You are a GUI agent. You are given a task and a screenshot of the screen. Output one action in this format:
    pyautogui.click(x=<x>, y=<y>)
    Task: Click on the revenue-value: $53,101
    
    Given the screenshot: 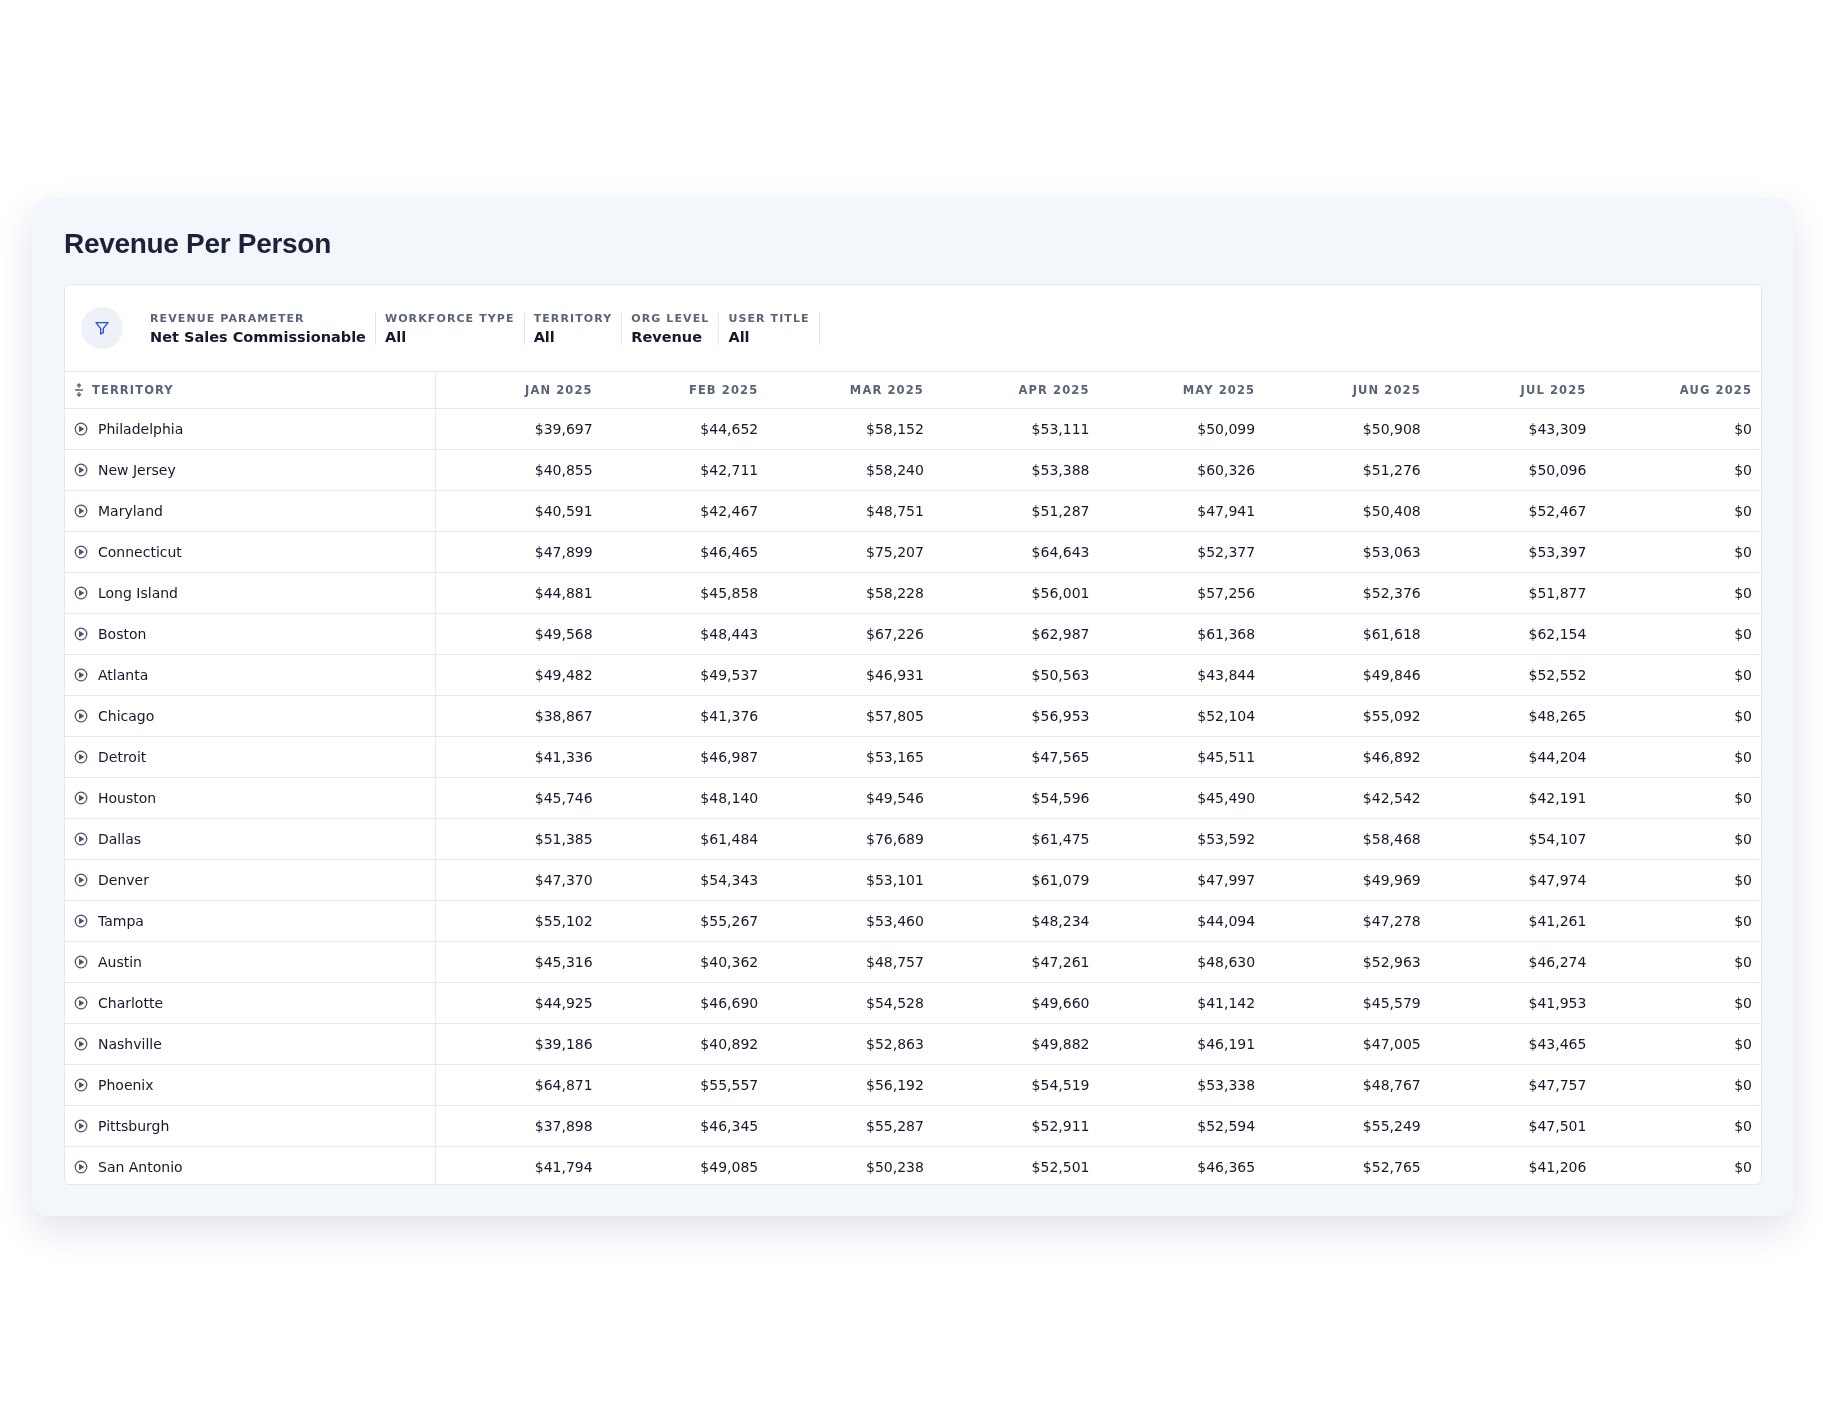 What is the action you would take?
    pyautogui.click(x=894, y=880)
    